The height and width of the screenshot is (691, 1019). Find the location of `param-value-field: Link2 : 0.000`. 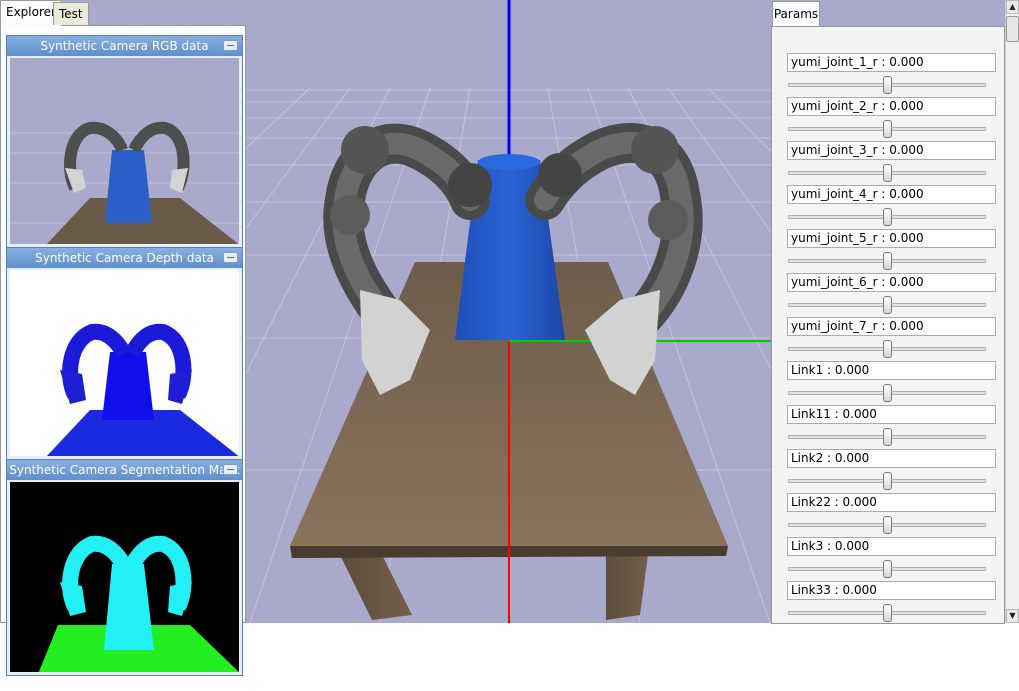

param-value-field: Link2 : 0.000 is located at coordinates (891, 458).